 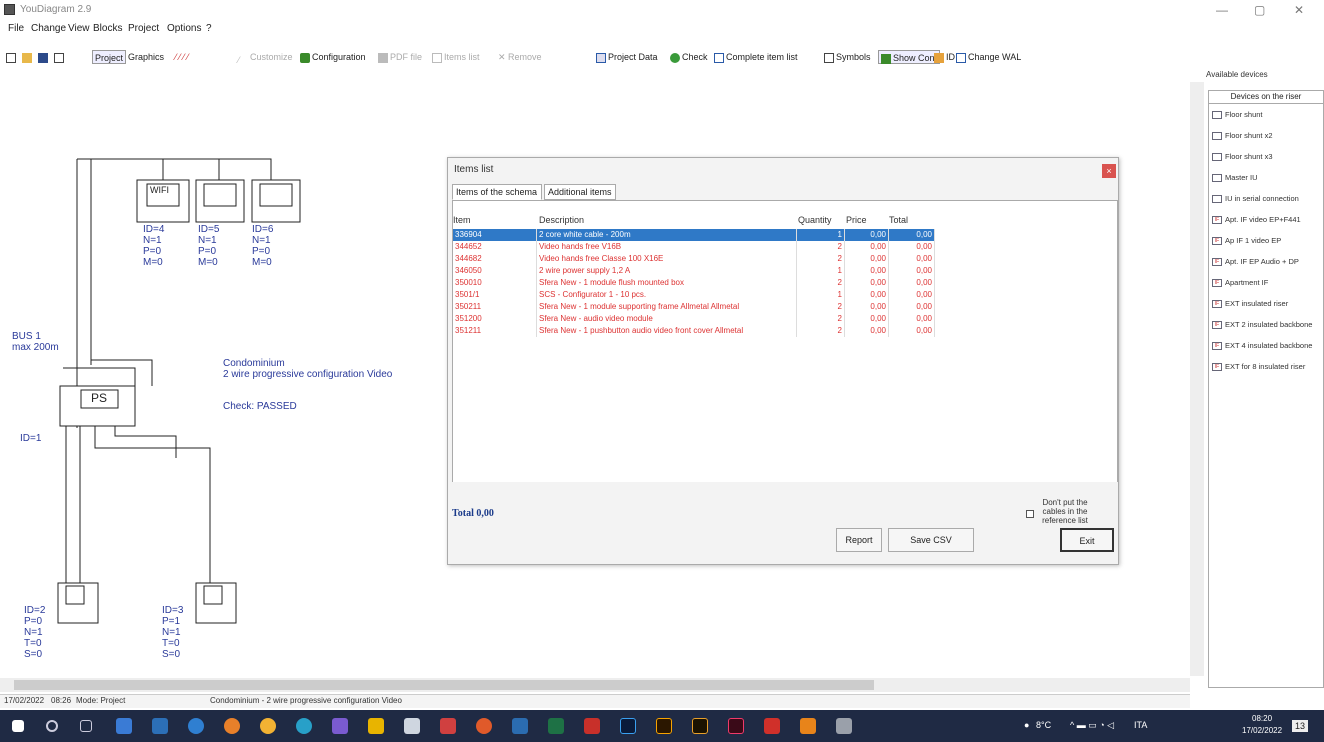 I want to click on check-button: Check, so click(x=689, y=57).